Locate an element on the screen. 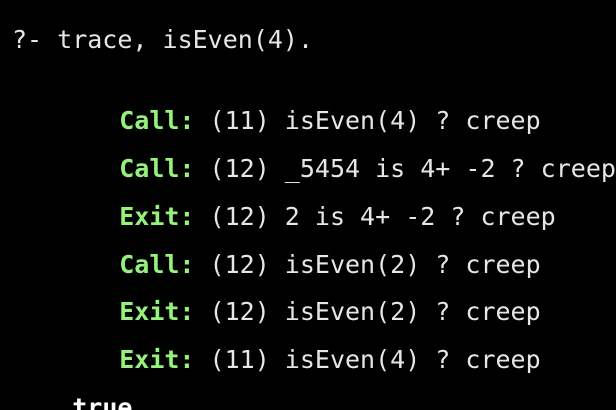 This screenshot has height=410, width=616. result-value: true is located at coordinates (102, 401).